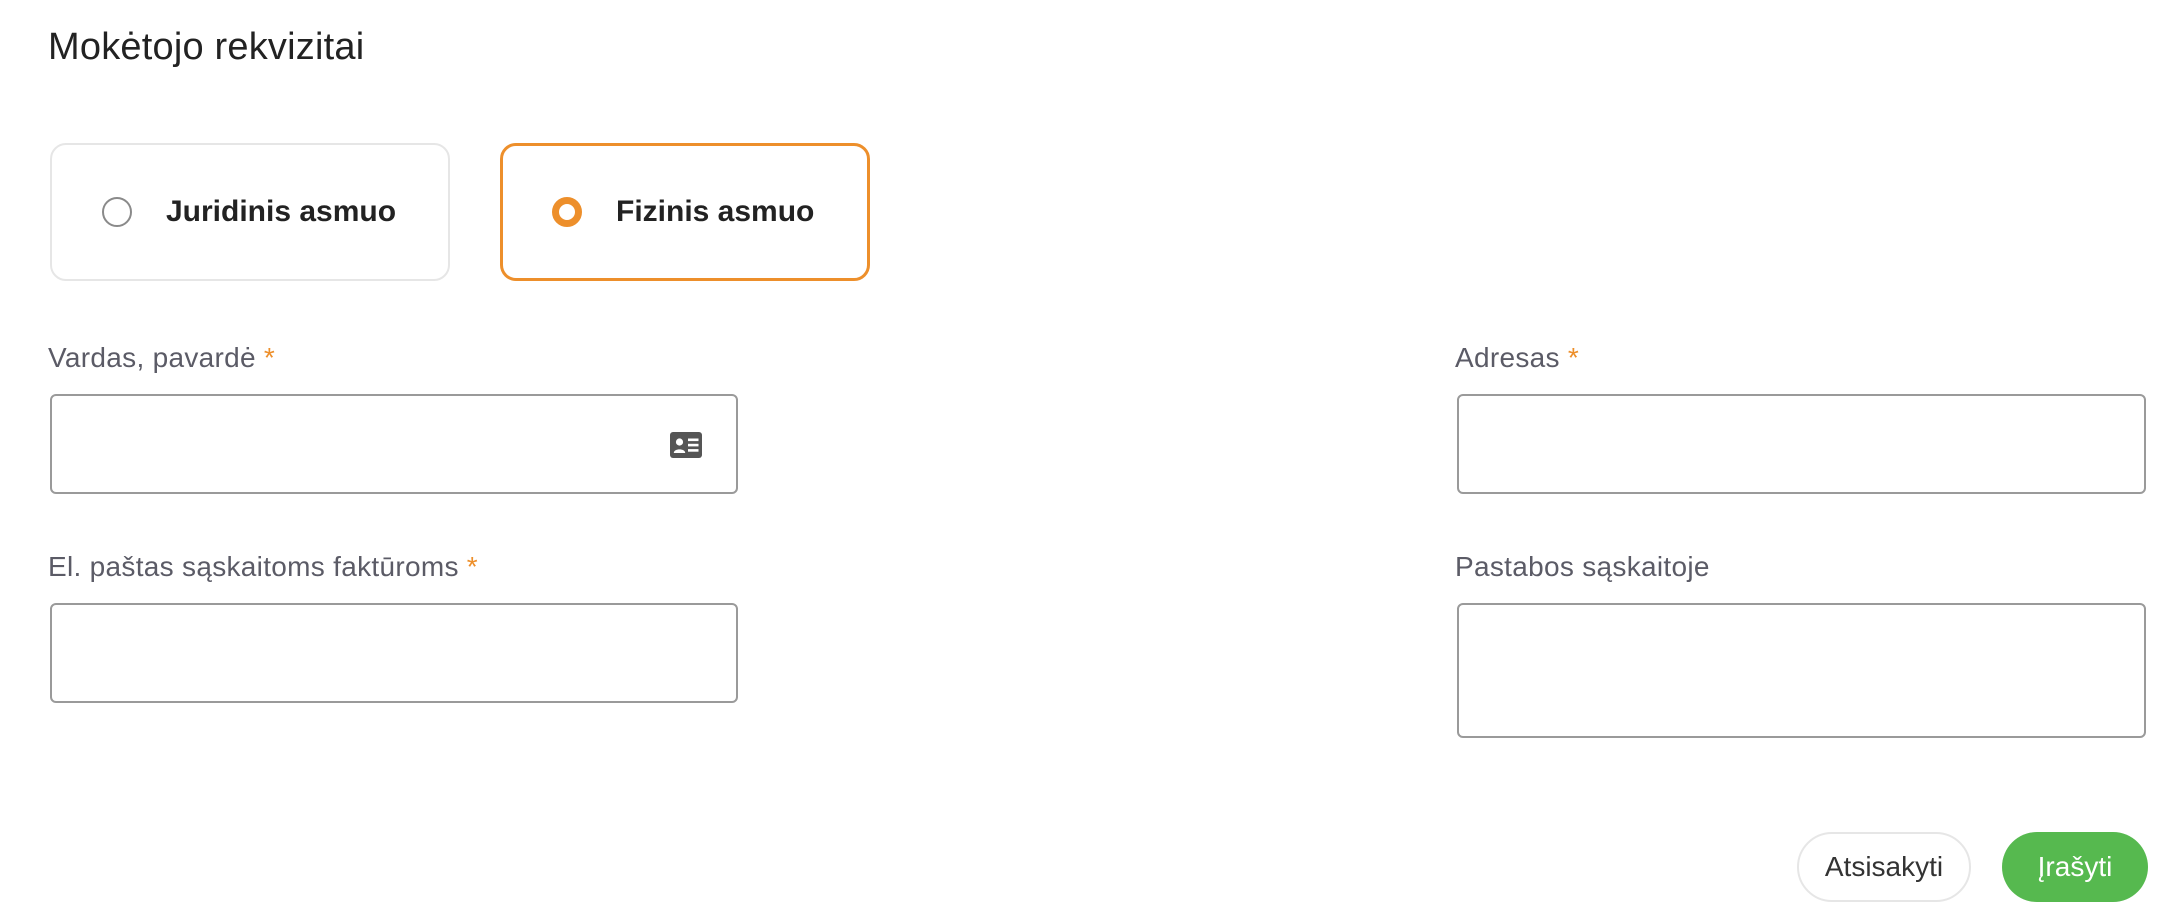 The height and width of the screenshot is (922, 2172). Describe the element at coordinates (253, 566) in the screenshot. I see `email-label-text: El. paštas sąskaitoms faktūroms` at that location.